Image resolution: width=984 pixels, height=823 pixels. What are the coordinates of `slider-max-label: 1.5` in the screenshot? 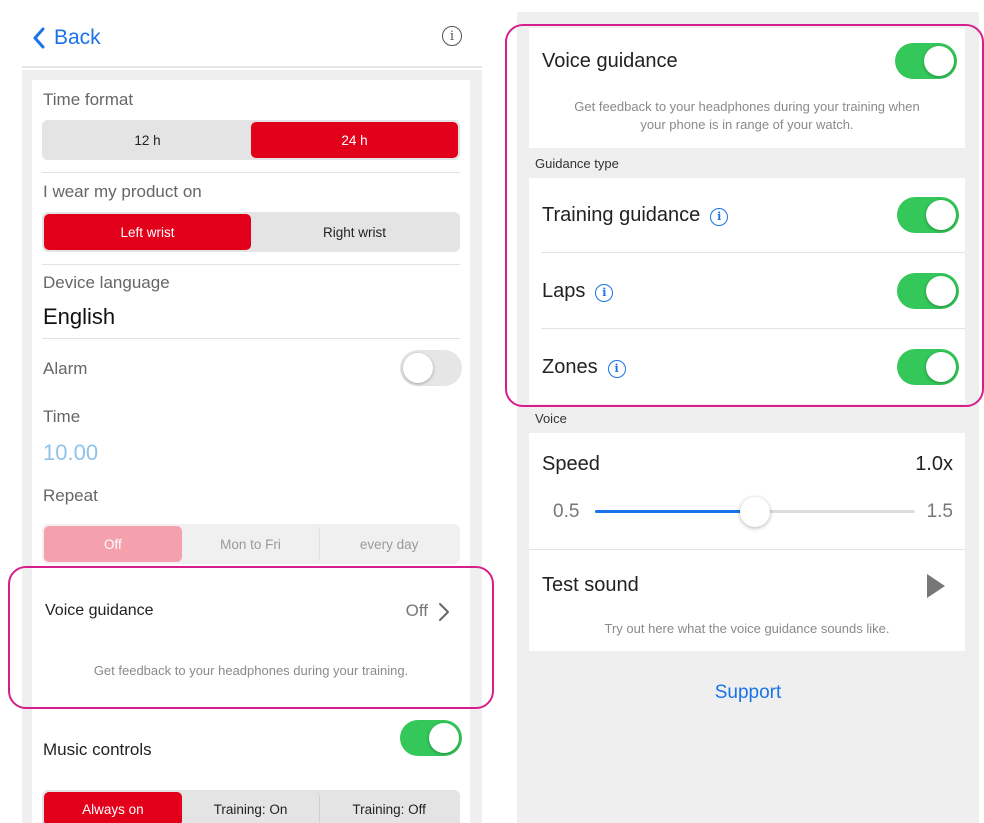 It's located at (939, 511).